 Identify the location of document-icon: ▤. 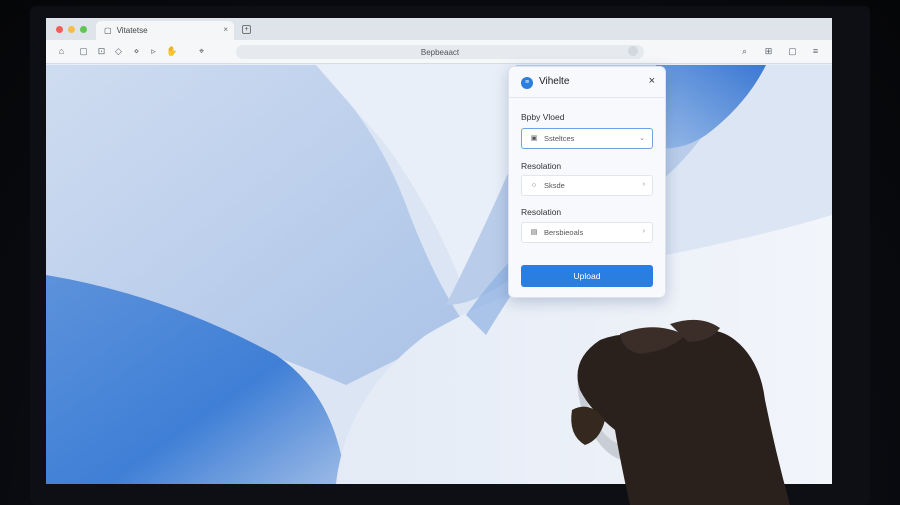
(534, 232).